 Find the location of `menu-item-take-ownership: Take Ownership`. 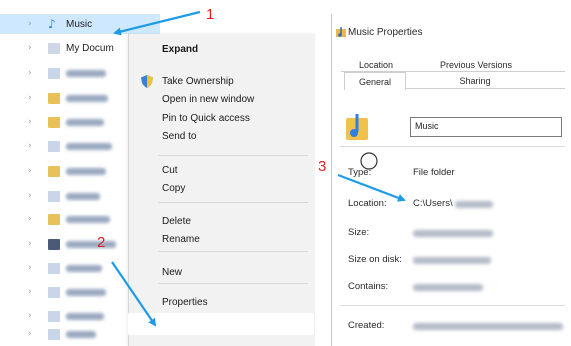

menu-item-take-ownership: Take Ownership is located at coordinates (198, 81).